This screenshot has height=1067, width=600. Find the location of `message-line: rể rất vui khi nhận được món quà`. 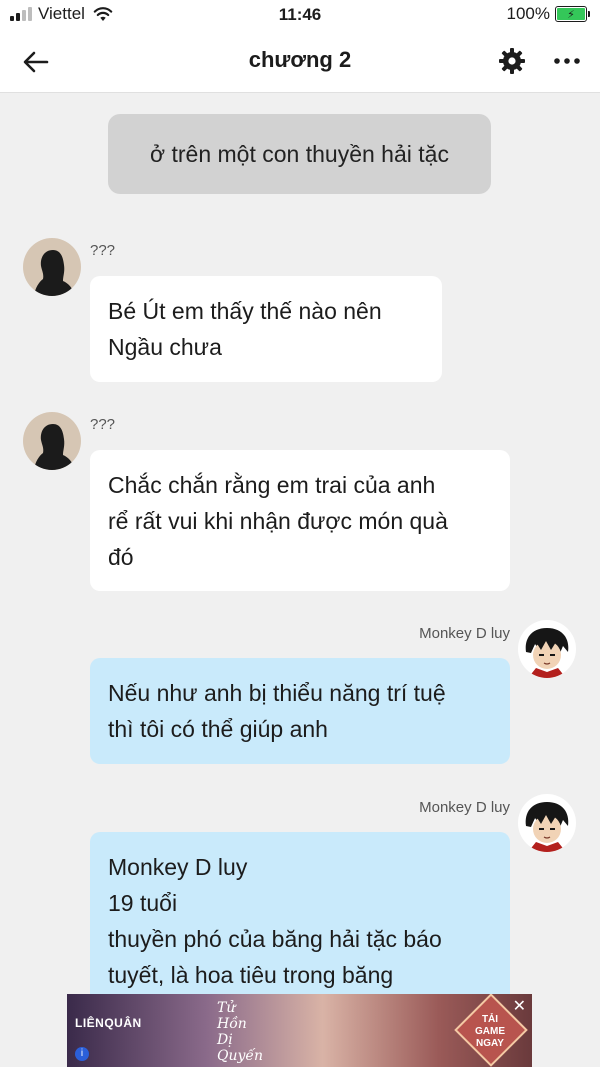

message-line: rể rất vui khi nhận được món quà is located at coordinates (278, 521).